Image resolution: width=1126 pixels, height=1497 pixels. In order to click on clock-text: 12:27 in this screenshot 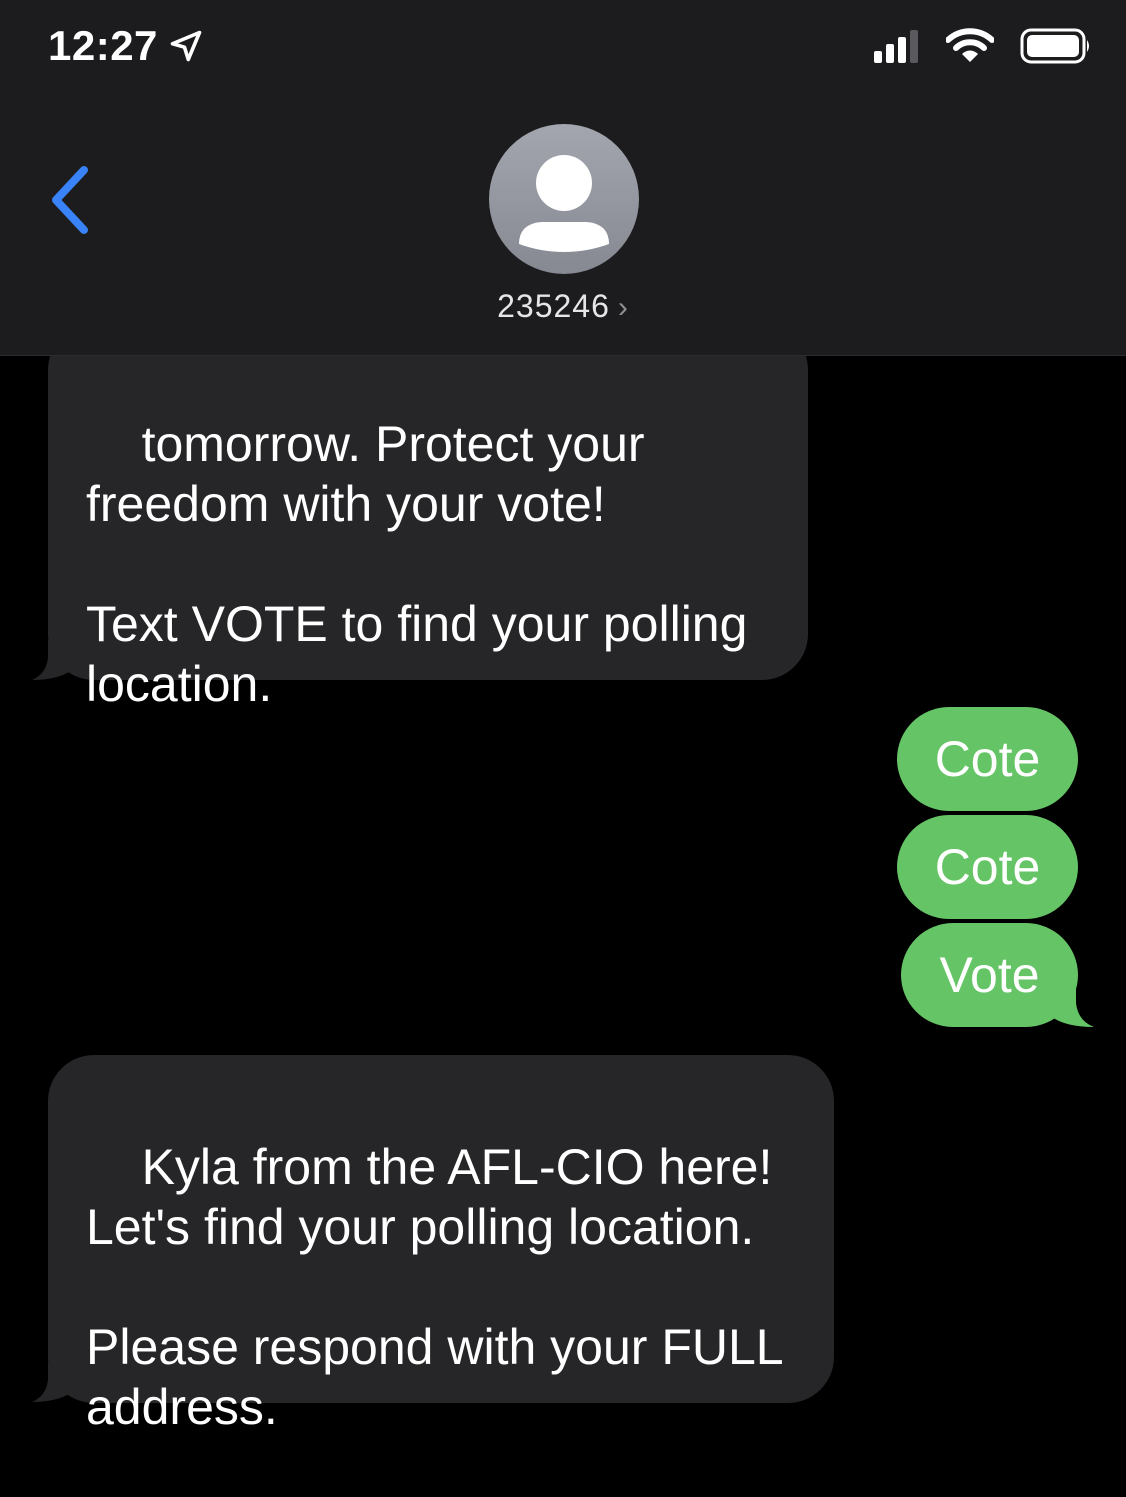, I will do `click(103, 45)`.